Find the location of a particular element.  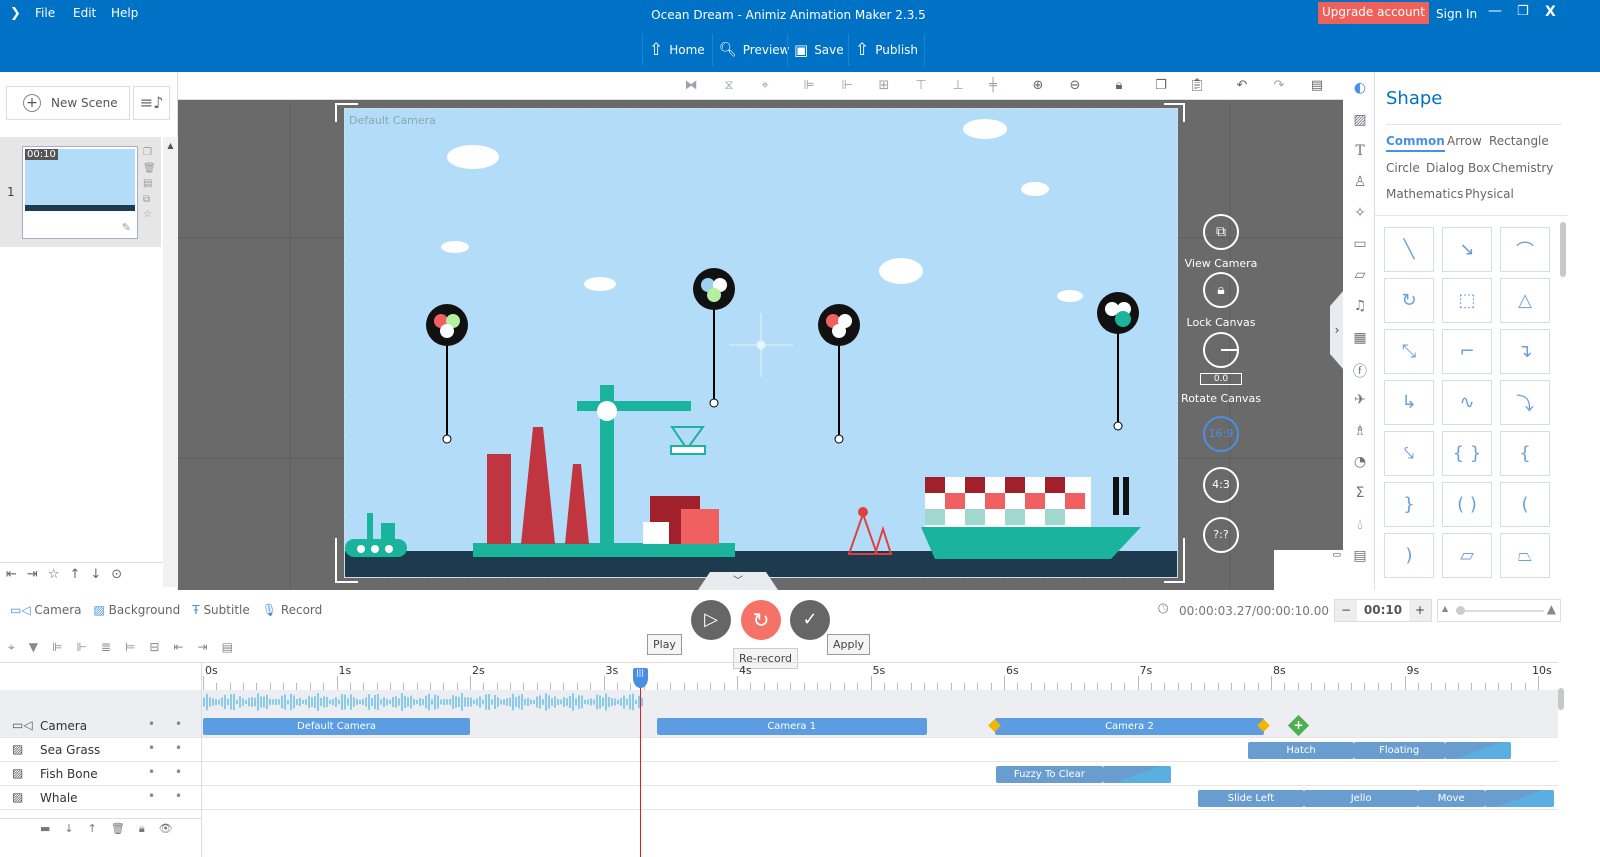

tab-common: Common is located at coordinates (1415, 143).